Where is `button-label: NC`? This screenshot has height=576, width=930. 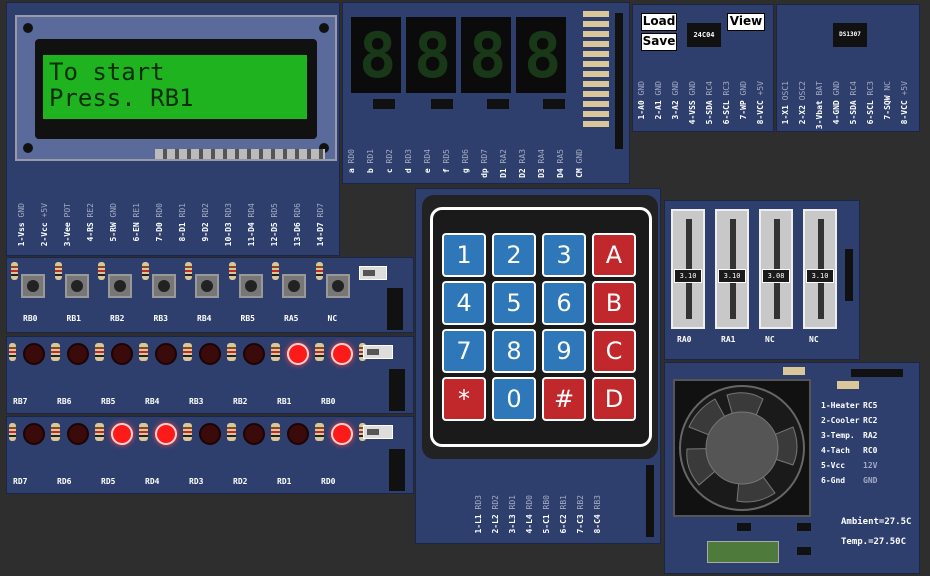
button-label: NC is located at coordinates (332, 318).